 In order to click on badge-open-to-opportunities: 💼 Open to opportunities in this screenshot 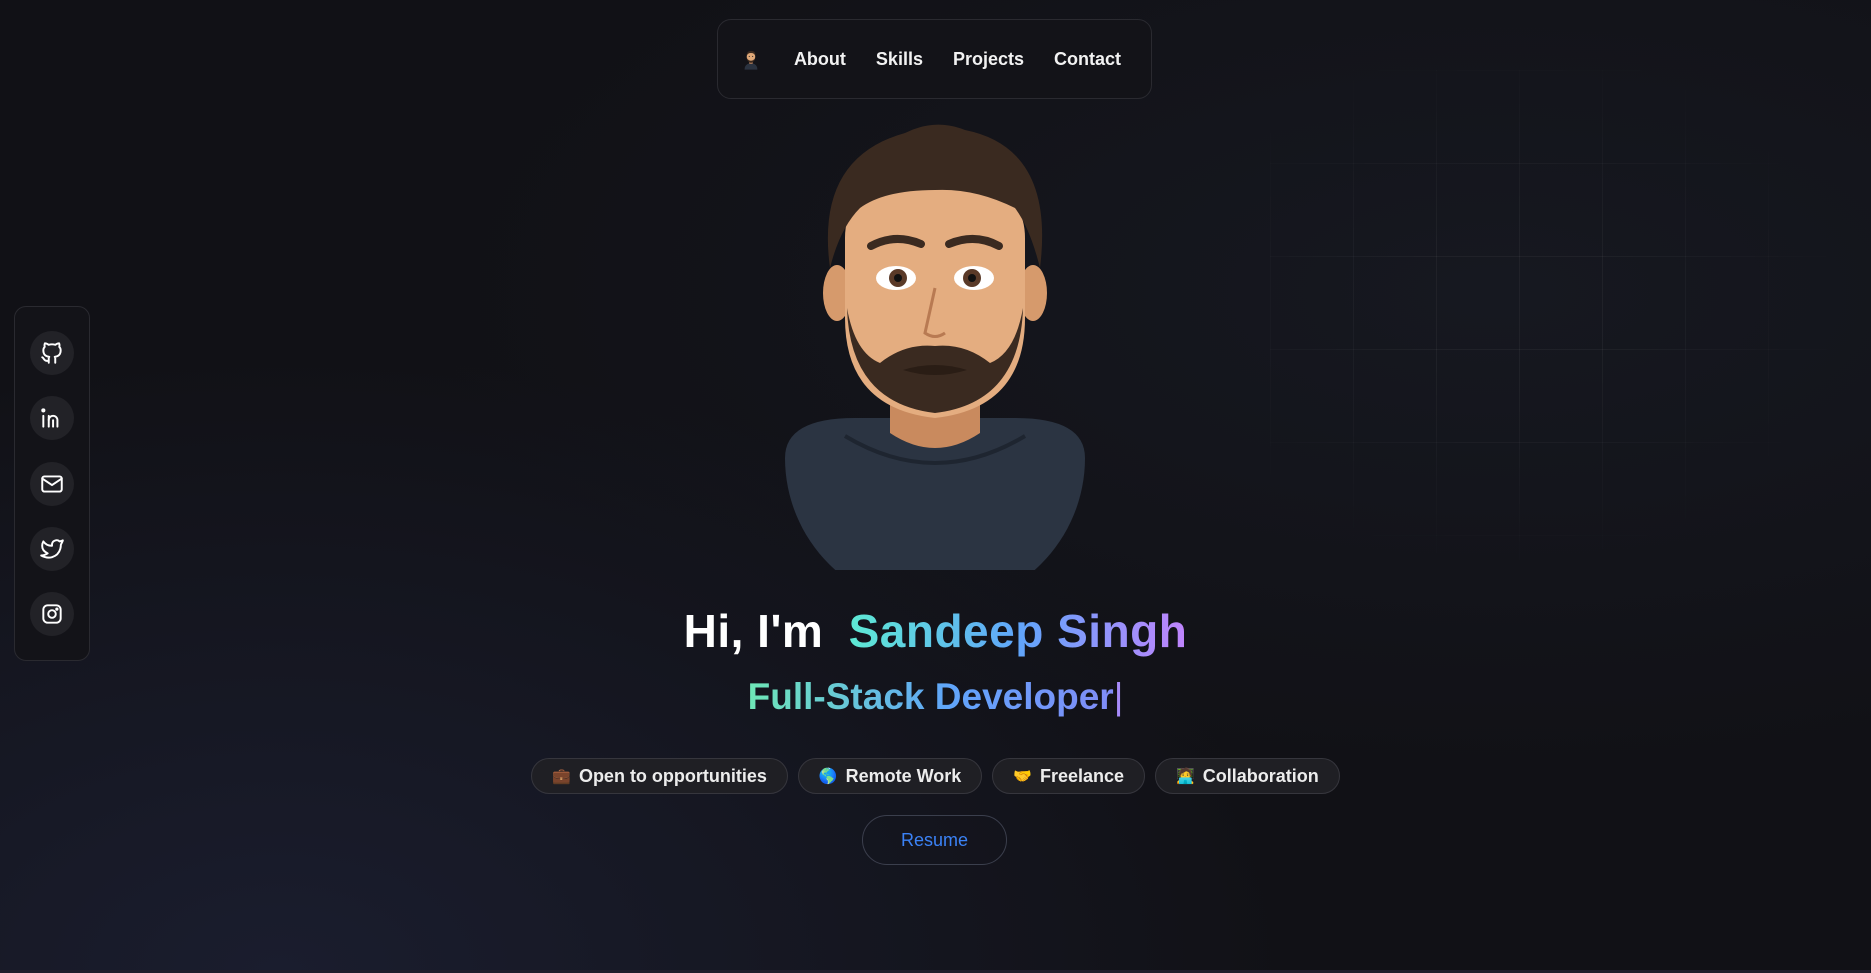, I will do `click(659, 776)`.